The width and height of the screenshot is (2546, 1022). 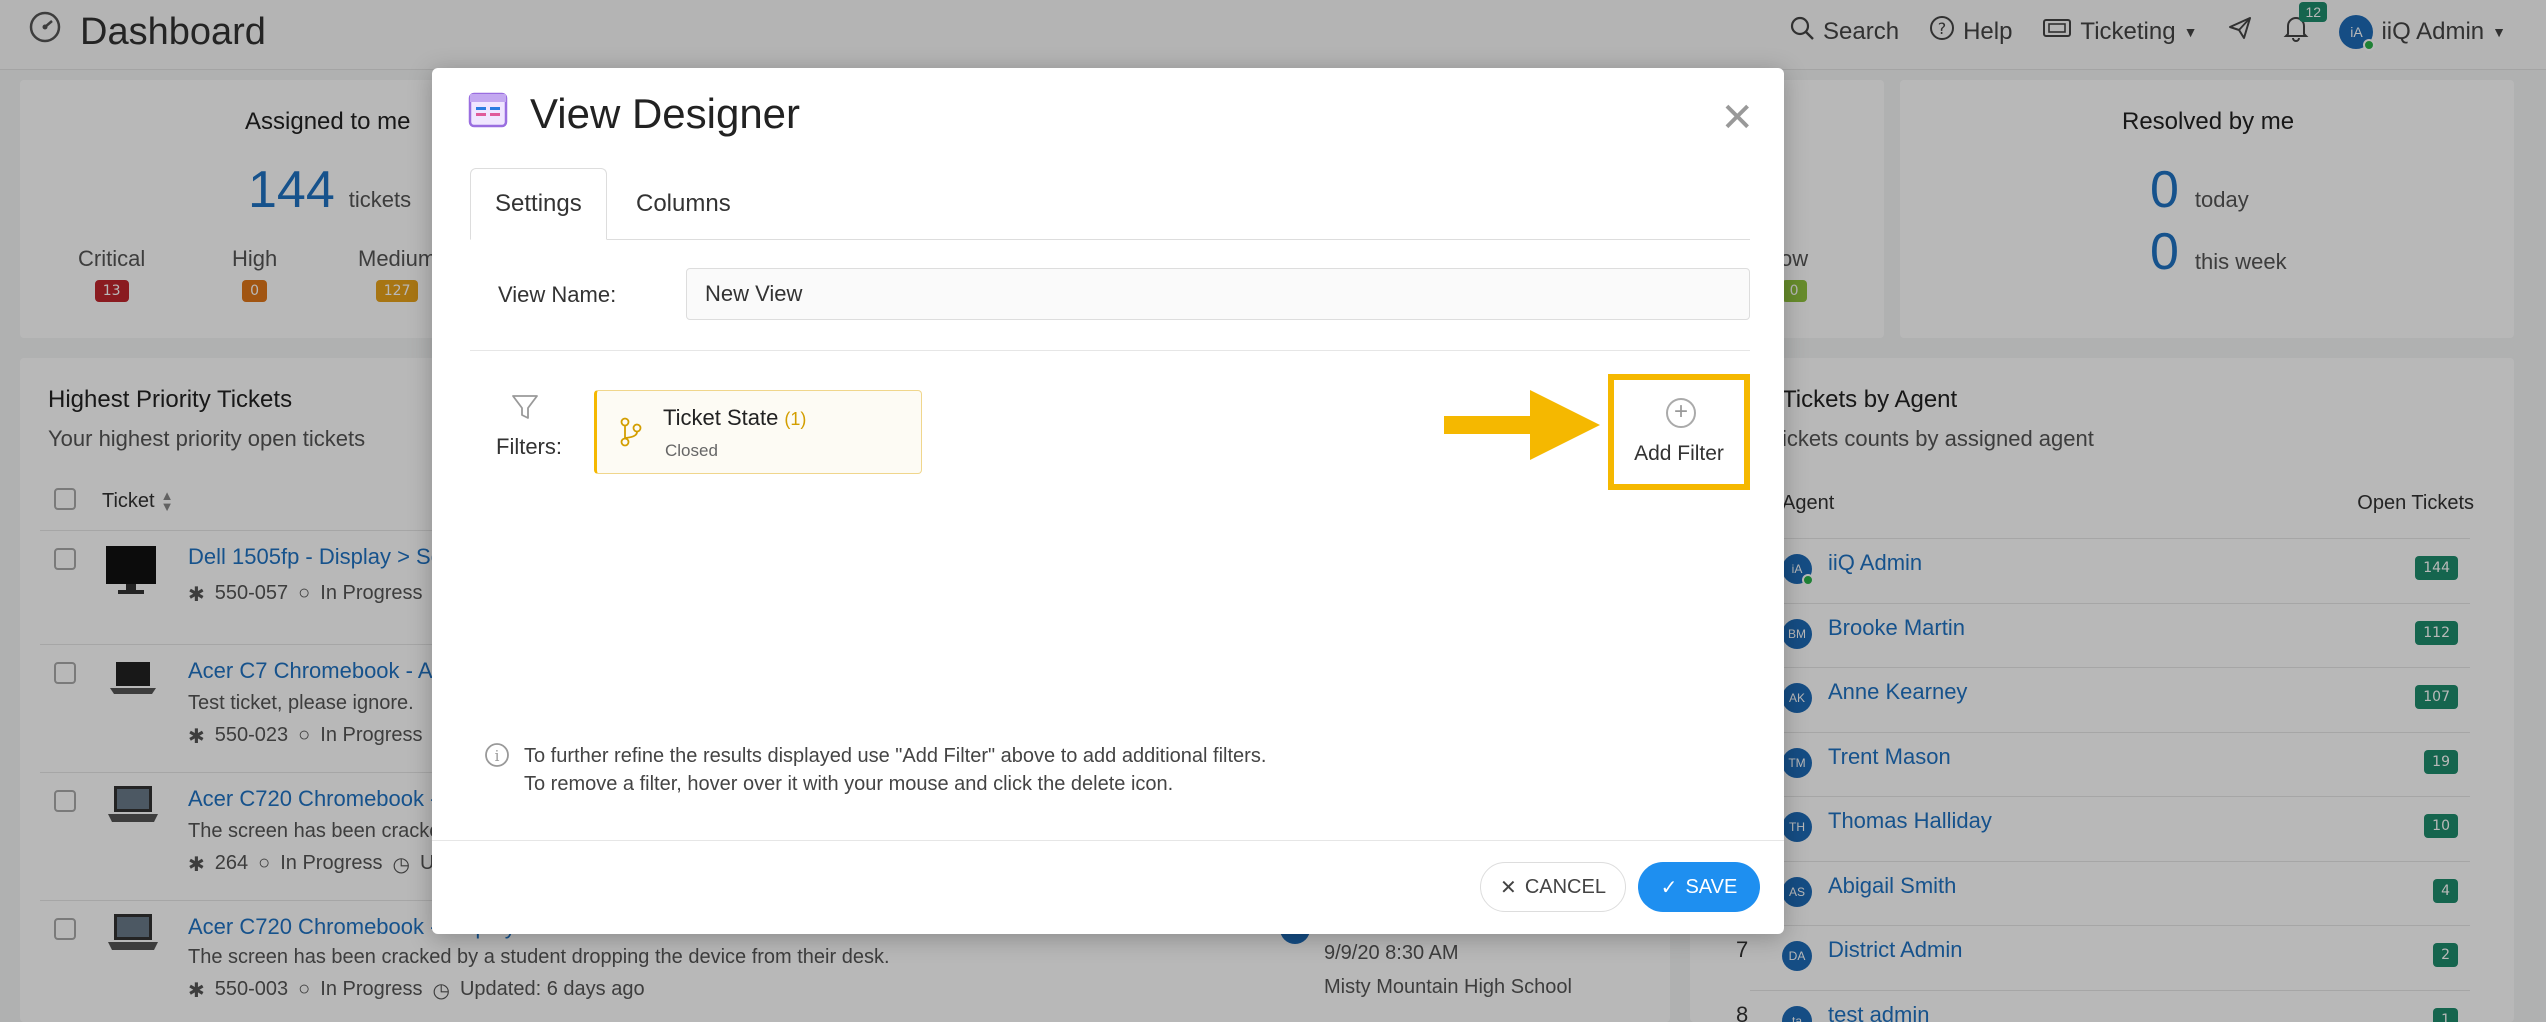 What do you see at coordinates (1218, 294) in the screenshot?
I see `view-name-input` at bounding box center [1218, 294].